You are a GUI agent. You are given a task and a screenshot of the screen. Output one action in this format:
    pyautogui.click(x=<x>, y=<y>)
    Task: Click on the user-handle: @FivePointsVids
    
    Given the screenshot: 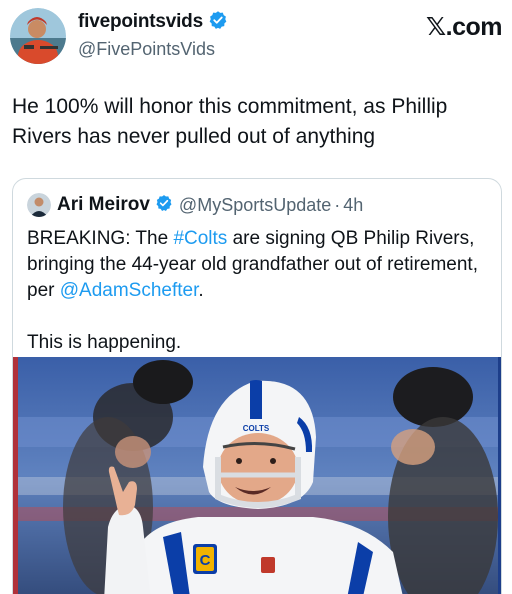 What is the action you would take?
    pyautogui.click(x=153, y=49)
    